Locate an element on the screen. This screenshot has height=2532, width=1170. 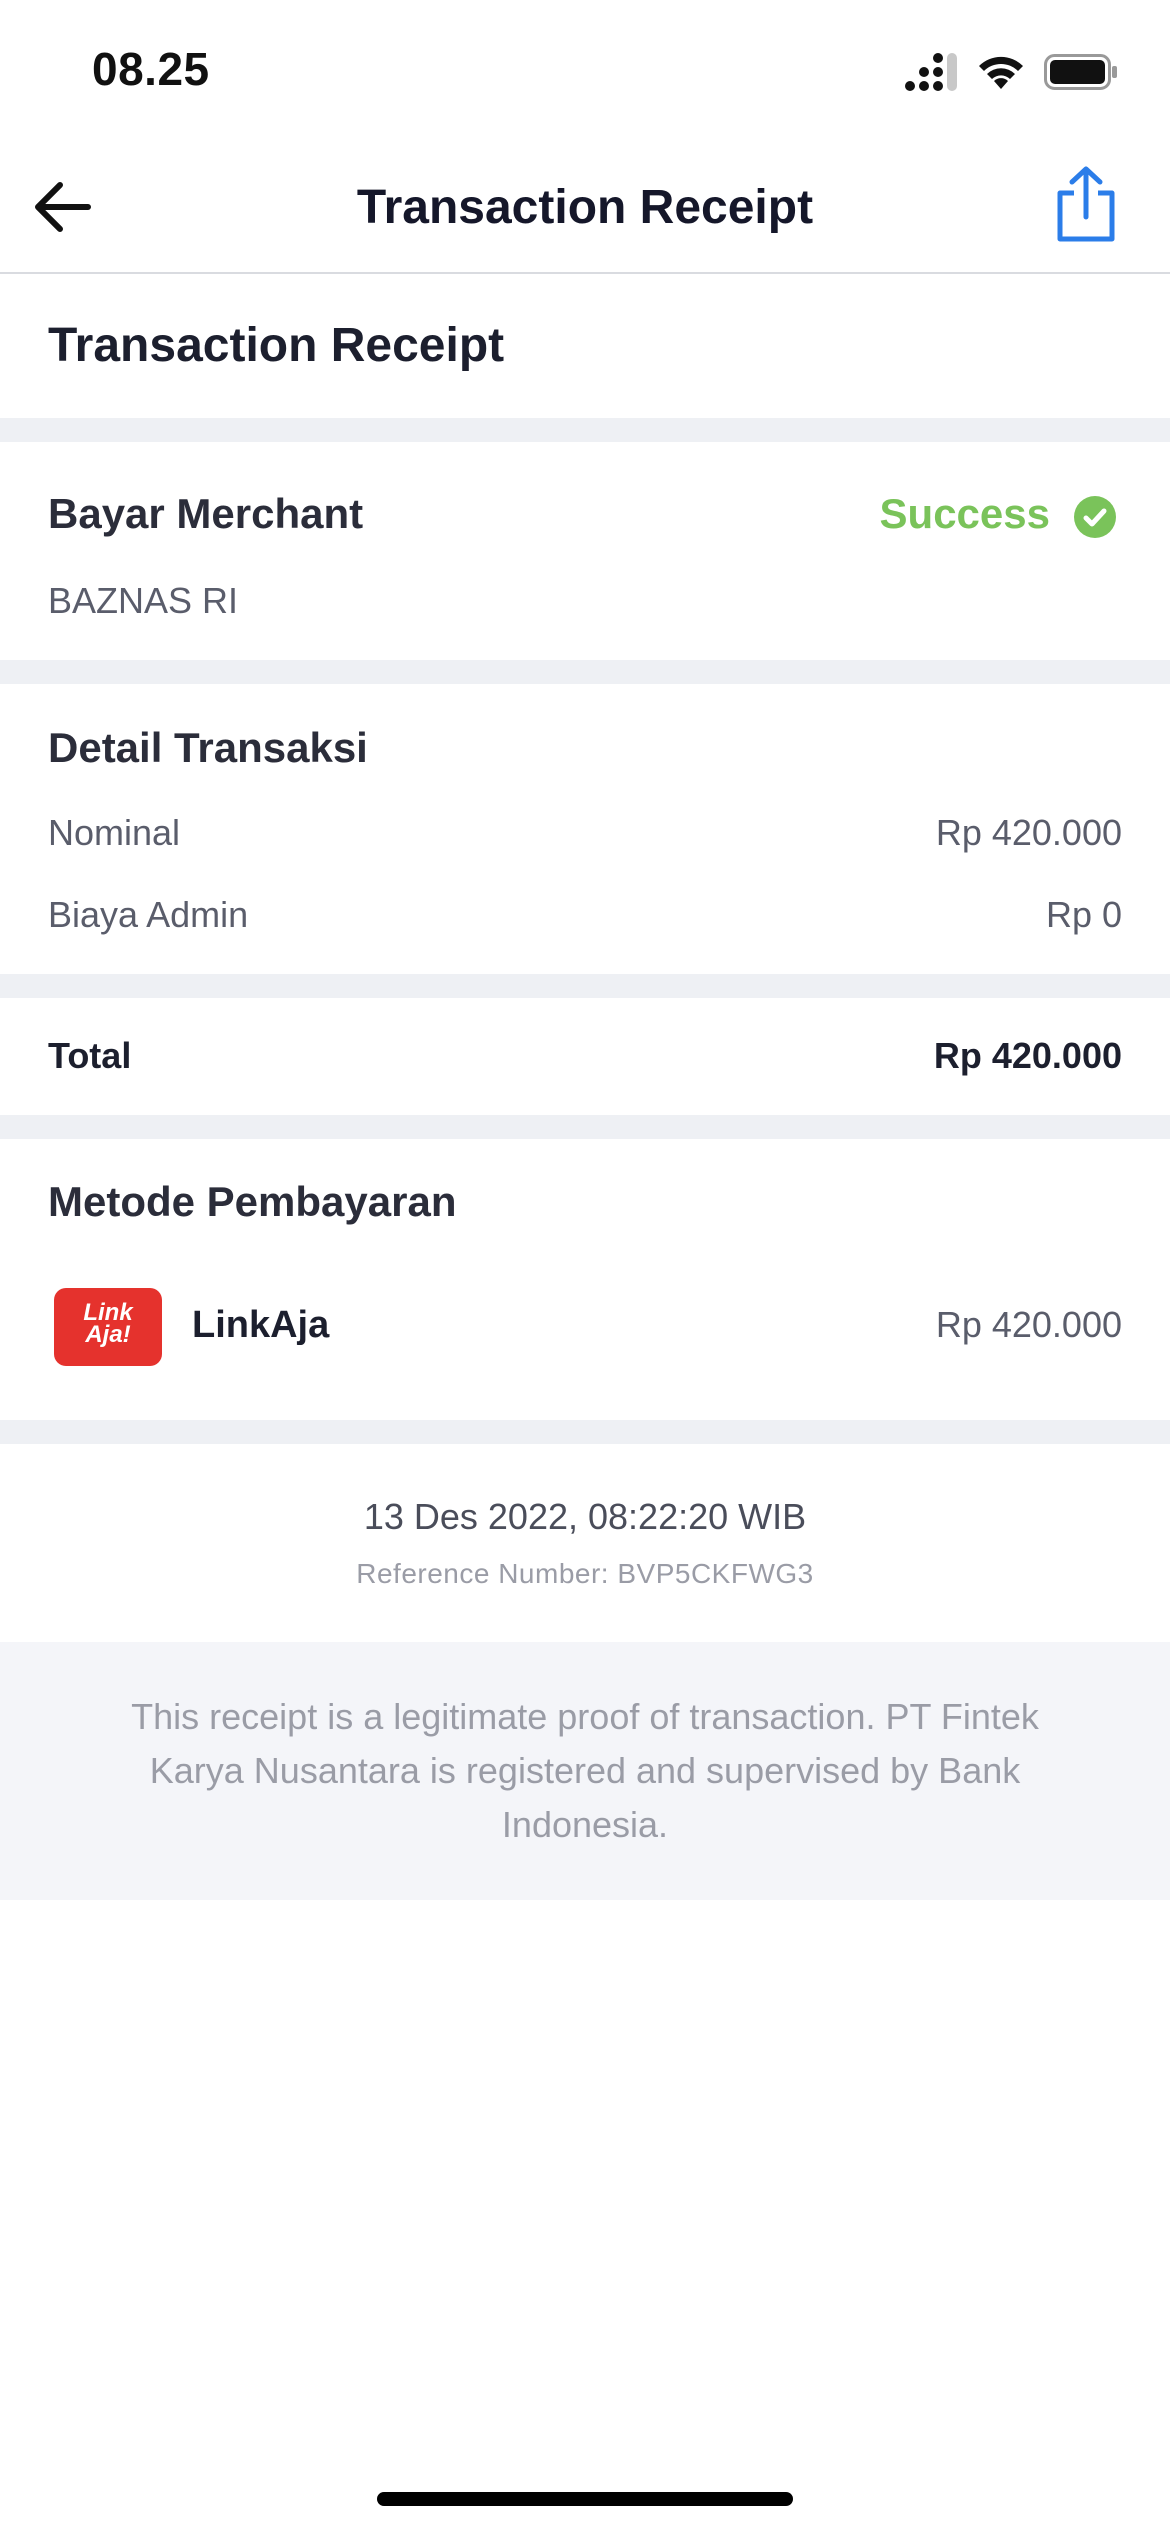
payment-amount: Rp 420.000 is located at coordinates (1028, 1324).